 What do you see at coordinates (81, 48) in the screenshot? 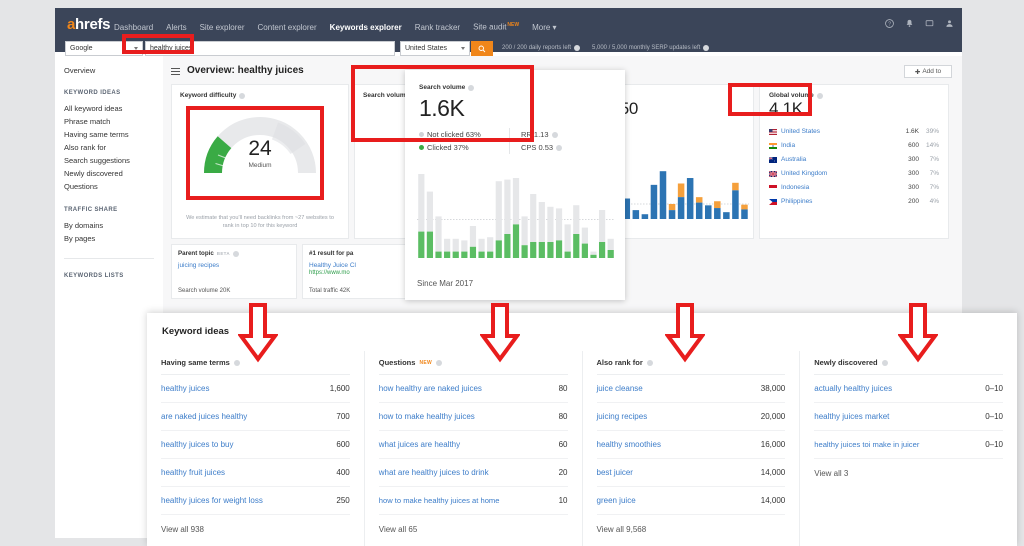
I see `search-engine-value: Google` at bounding box center [81, 48].